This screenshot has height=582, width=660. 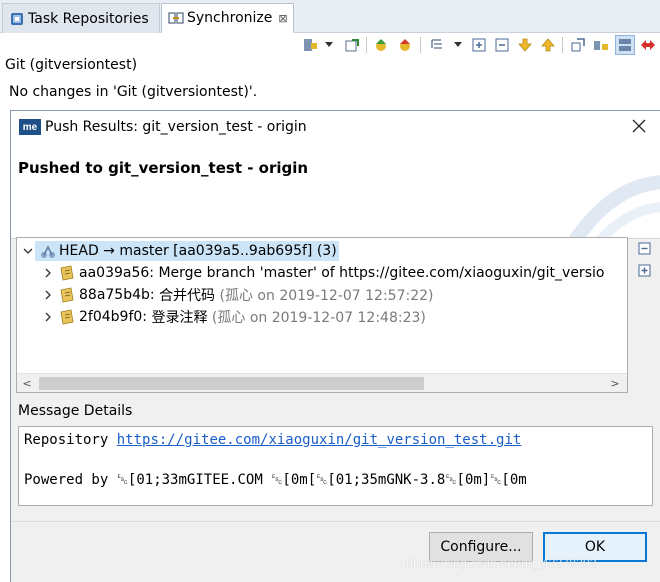 I want to click on open-compare-button, so click(x=578, y=45).